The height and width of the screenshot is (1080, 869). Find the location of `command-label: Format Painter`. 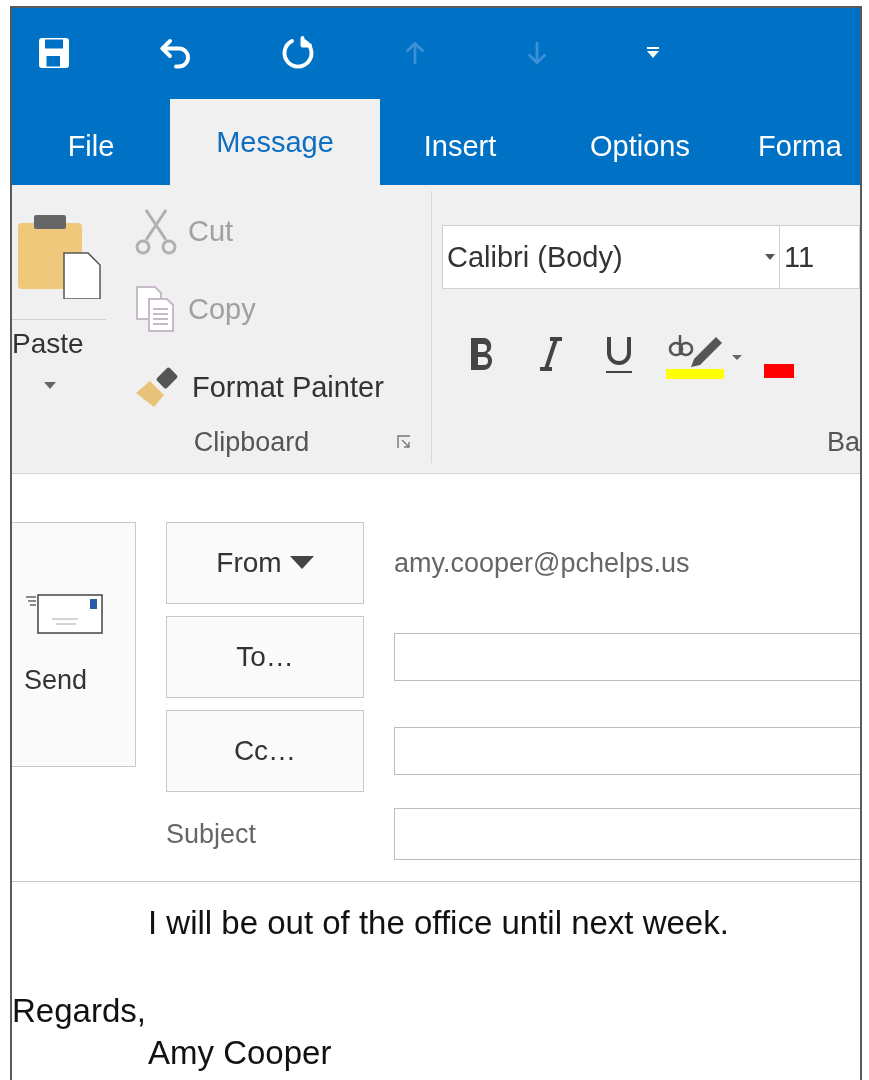

command-label: Format Painter is located at coordinates (288, 387).